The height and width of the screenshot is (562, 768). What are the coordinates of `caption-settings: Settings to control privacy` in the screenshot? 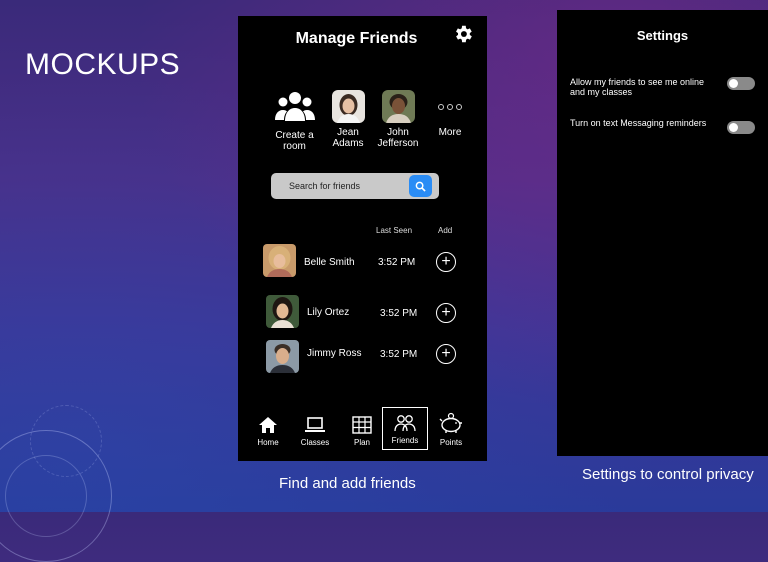 It's located at (668, 474).